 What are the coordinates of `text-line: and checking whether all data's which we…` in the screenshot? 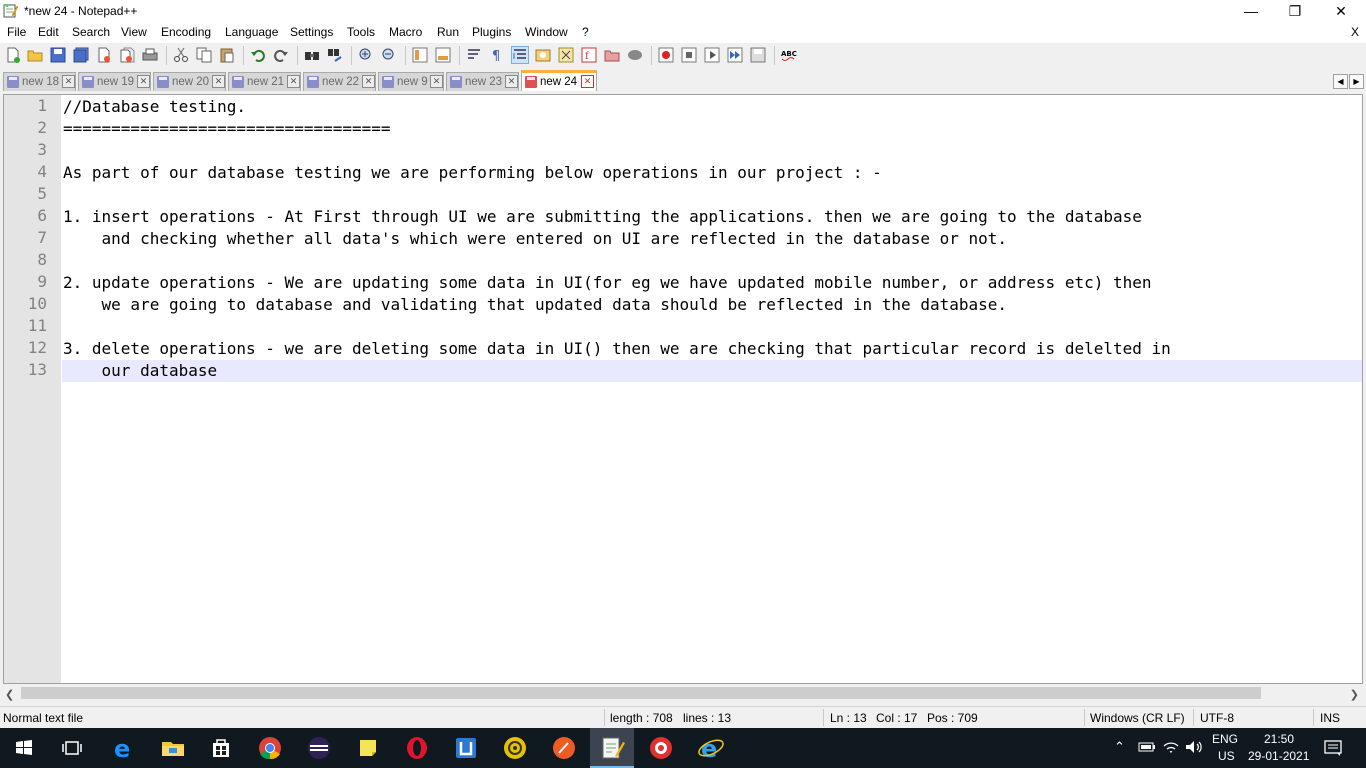 It's located at (712, 239).